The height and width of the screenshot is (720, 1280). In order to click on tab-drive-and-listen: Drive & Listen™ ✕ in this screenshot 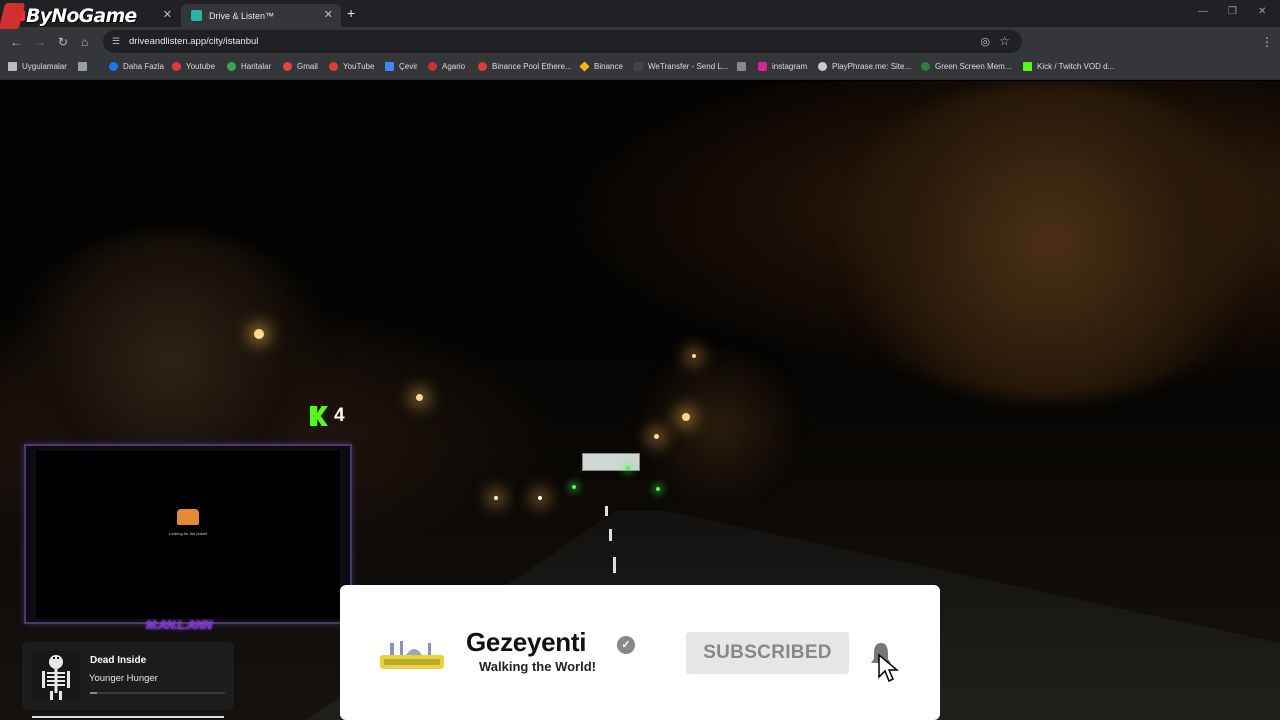, I will do `click(261, 15)`.